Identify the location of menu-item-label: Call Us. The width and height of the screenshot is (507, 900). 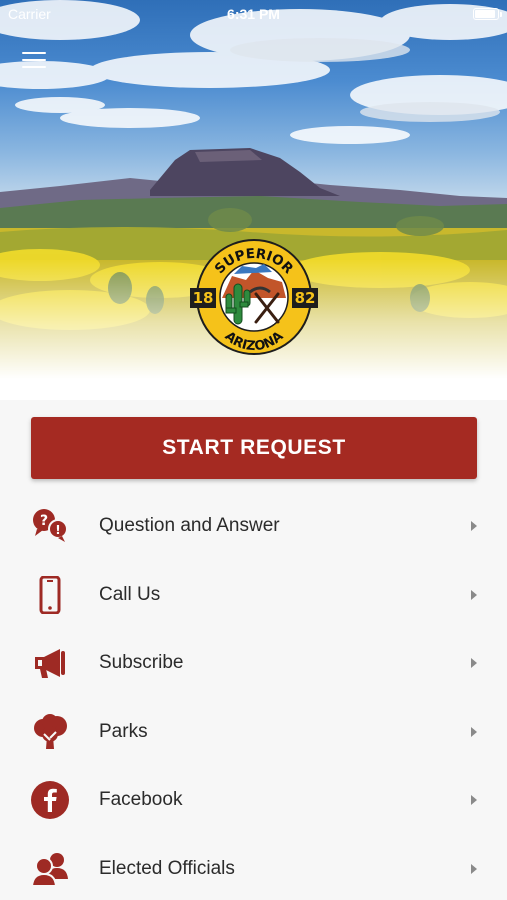
(130, 594).